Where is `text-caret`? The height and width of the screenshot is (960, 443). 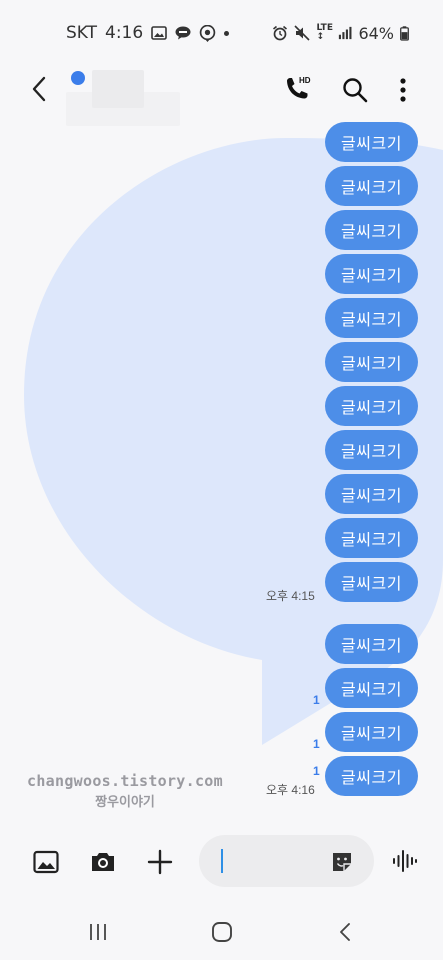 text-caret is located at coordinates (222, 861).